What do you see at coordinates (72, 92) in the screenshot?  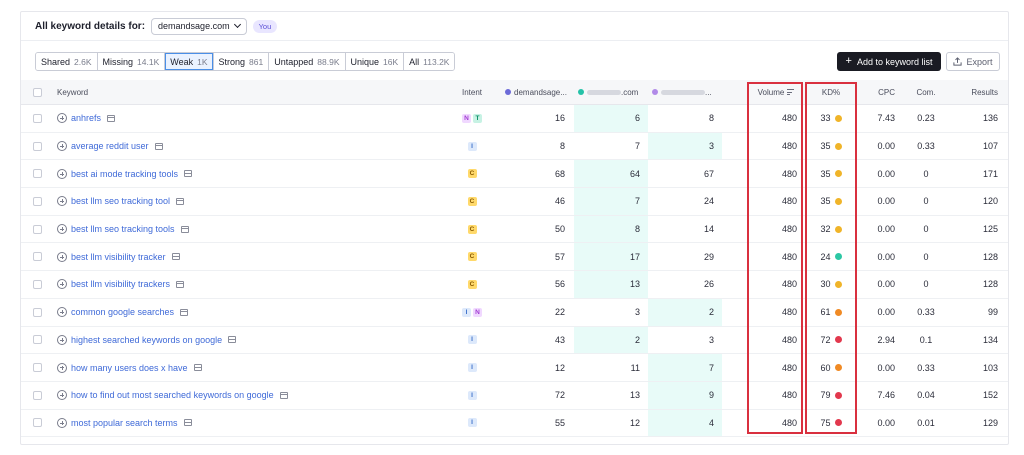 I see `column-header-keyword: Keyword` at bounding box center [72, 92].